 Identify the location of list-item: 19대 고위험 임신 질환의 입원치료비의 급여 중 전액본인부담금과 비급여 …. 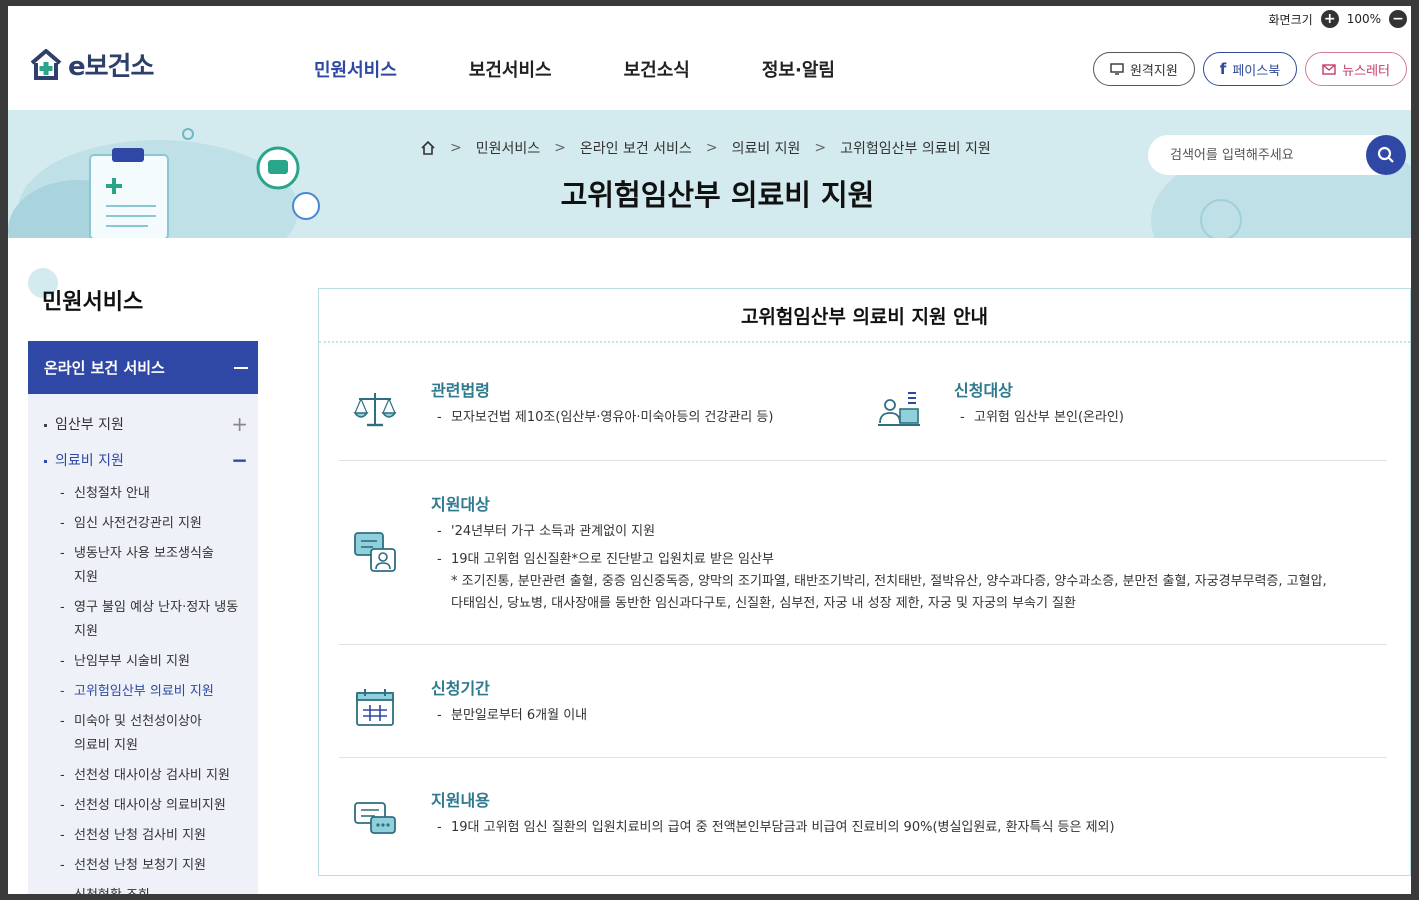
(776, 828).